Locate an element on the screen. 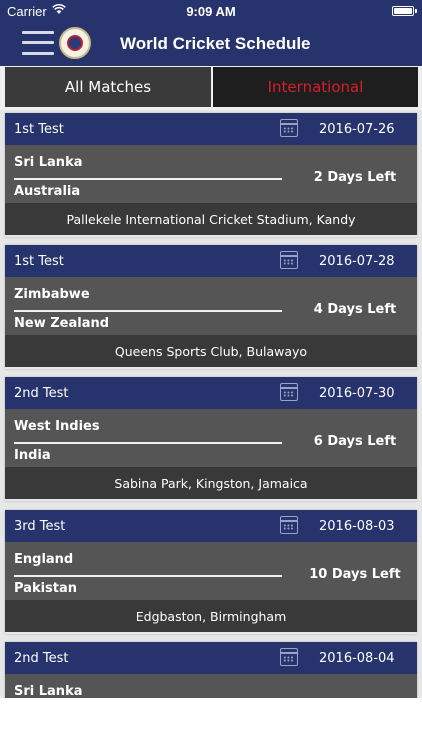 The height and width of the screenshot is (750, 422). match-teams: Sri Lanka Australia 2 Days Left is located at coordinates (211, 174).